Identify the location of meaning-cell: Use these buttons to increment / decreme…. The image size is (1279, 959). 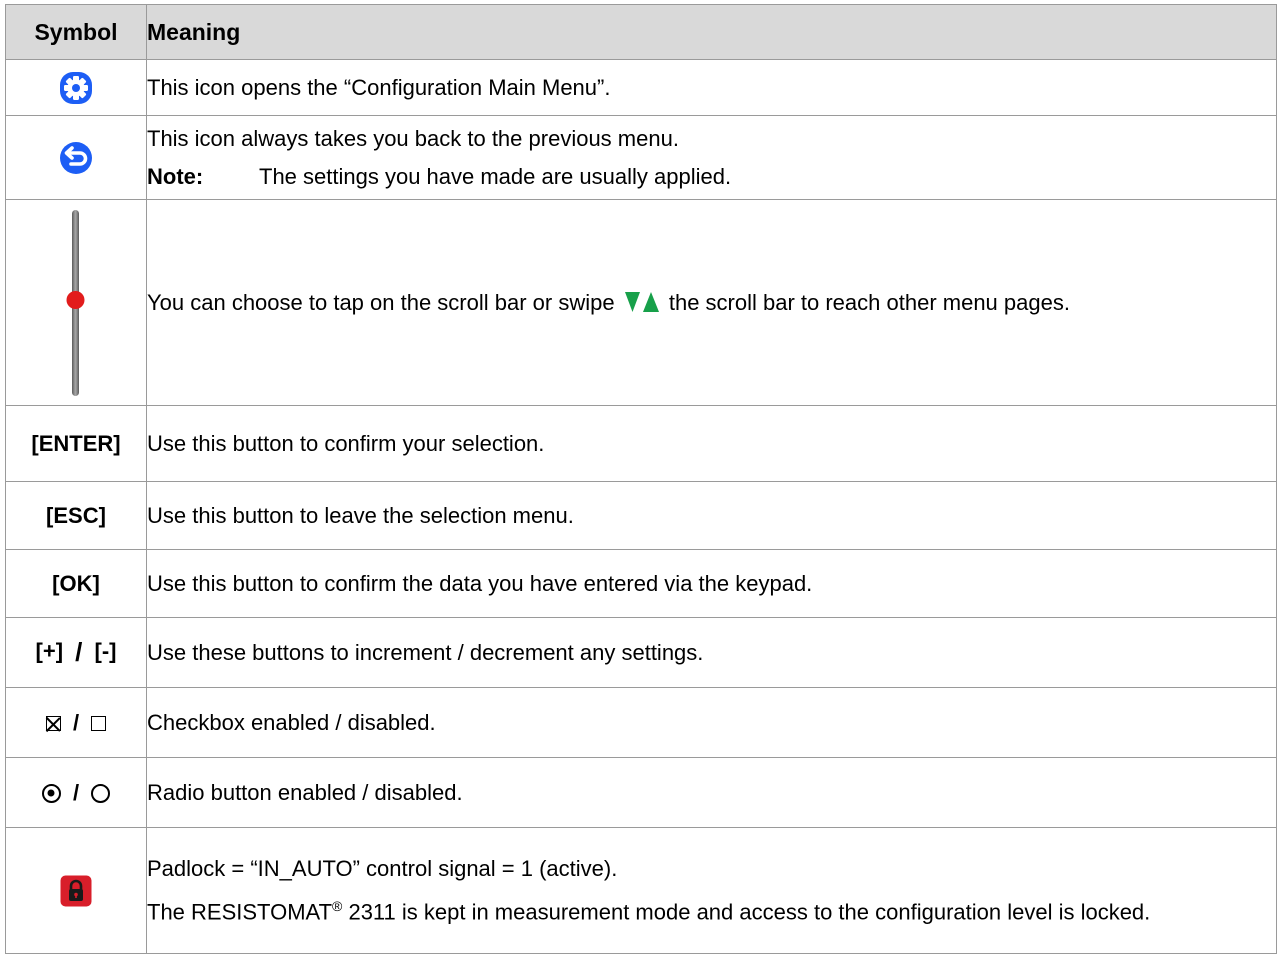
(711, 652).